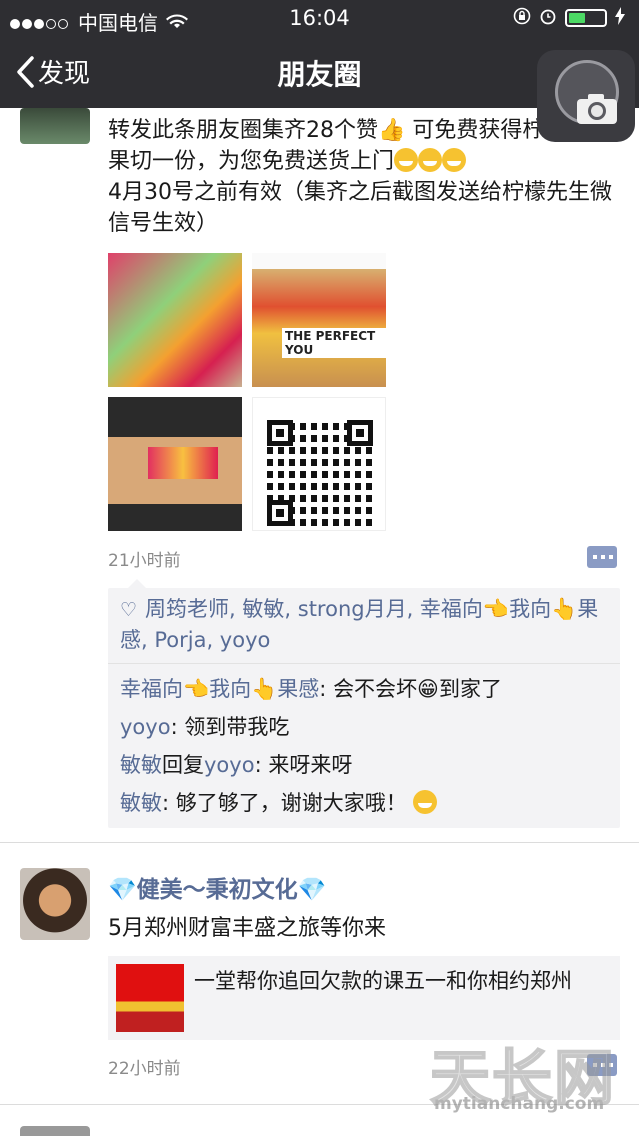 The height and width of the screenshot is (1136, 639). Describe the element at coordinates (247, 928) in the screenshot. I see `post-text: 5月郑州财富丰盛之旅等你来` at that location.